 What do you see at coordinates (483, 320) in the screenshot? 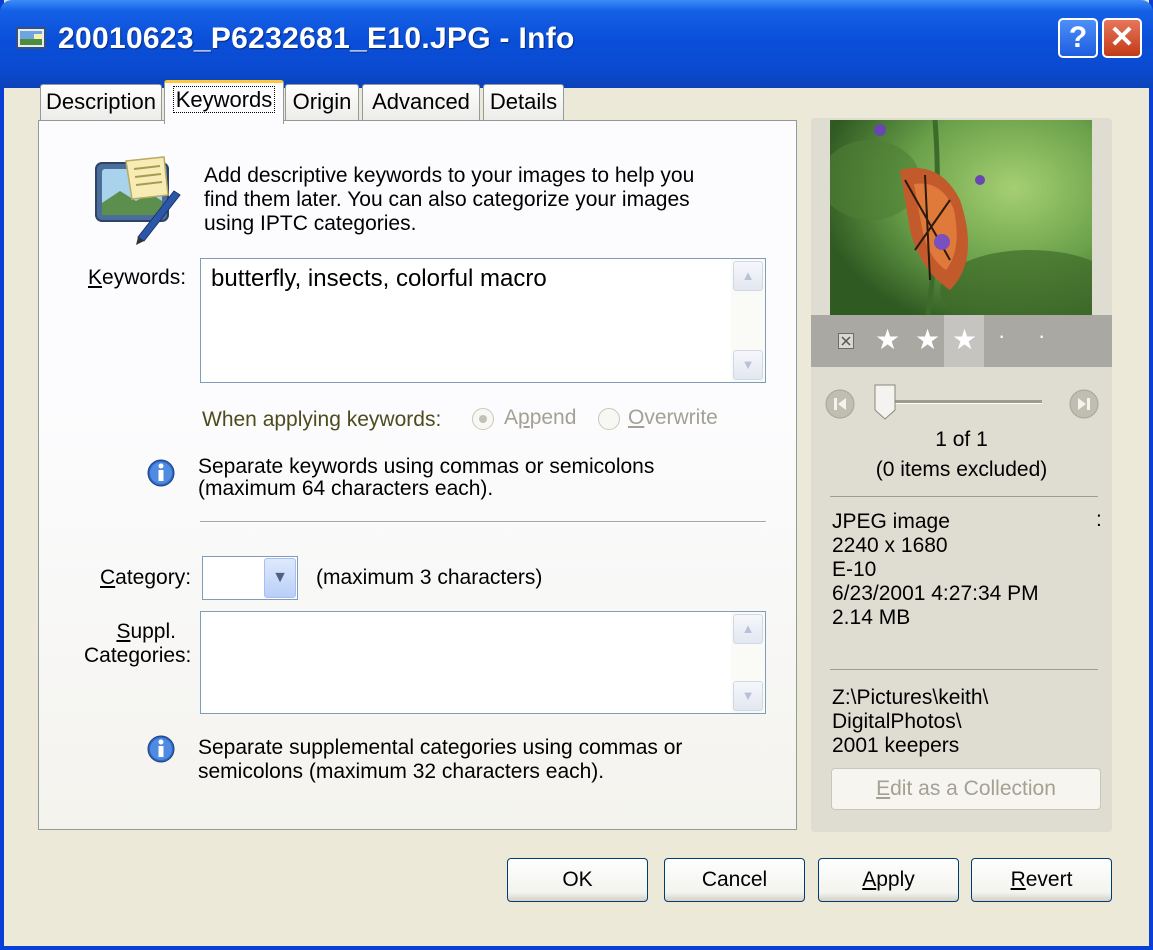
I see `keywords-textarea: butterfly, insects, colorful macro ▲ ▼` at bounding box center [483, 320].